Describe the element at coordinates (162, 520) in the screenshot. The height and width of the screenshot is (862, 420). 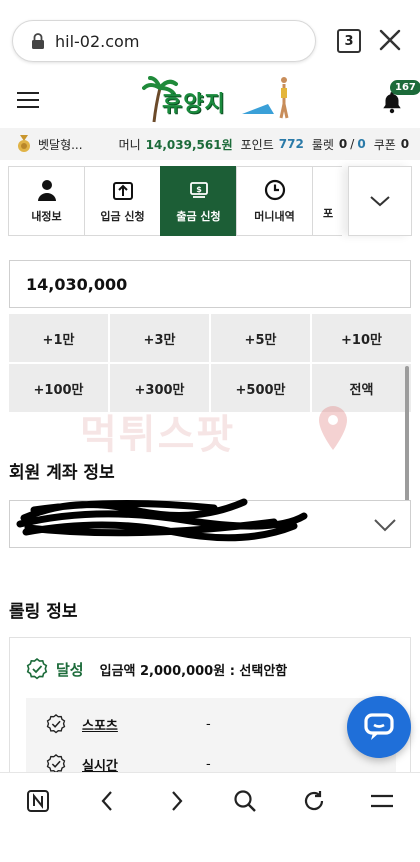
I see `redaction-scribble` at that location.